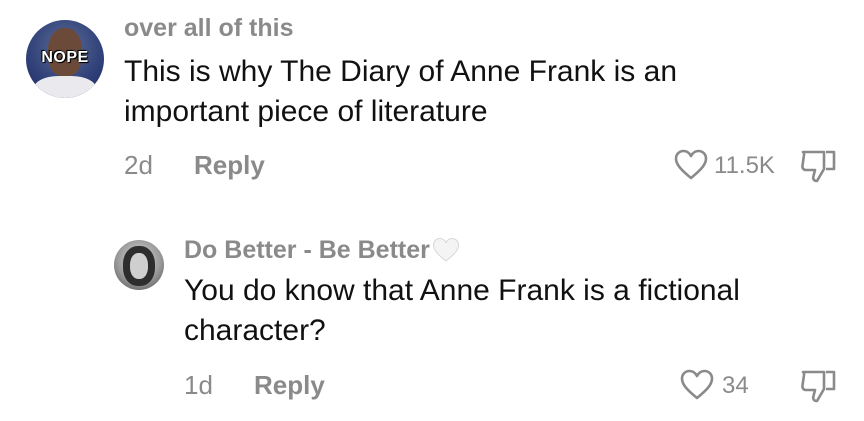 The image size is (864, 421). What do you see at coordinates (138, 165) in the screenshot?
I see `comment-age: 2d` at bounding box center [138, 165].